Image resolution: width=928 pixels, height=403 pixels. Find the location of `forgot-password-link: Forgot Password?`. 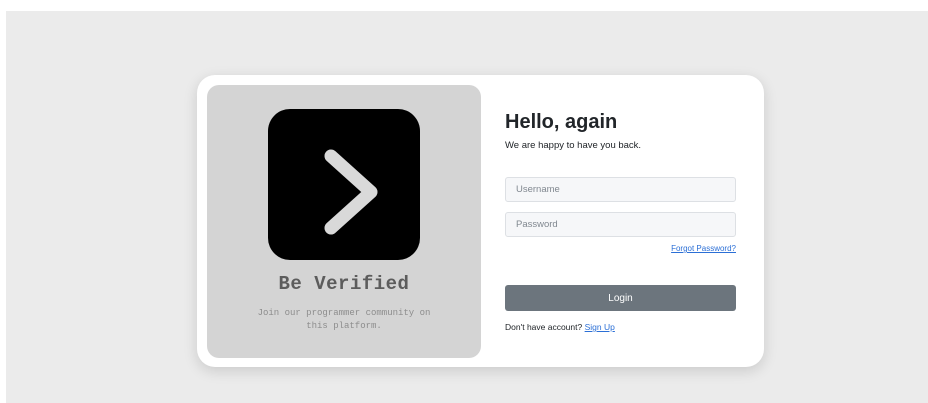

forgot-password-link: Forgot Password? is located at coordinates (703, 248).